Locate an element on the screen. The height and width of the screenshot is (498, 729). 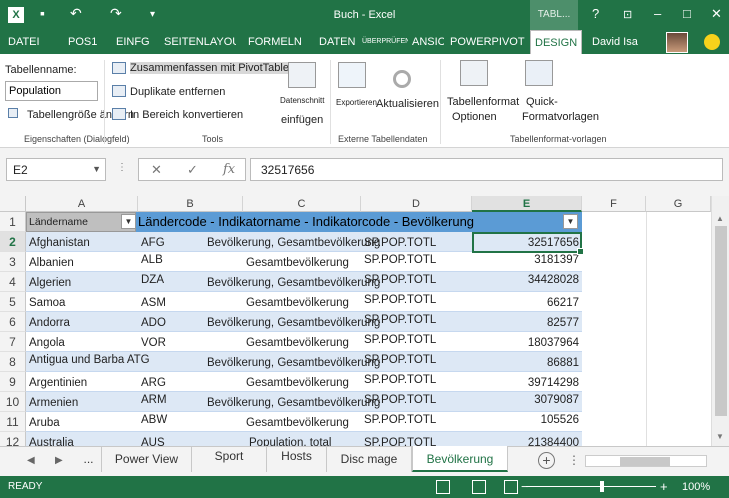
sheet-tab-bevoelkerung: Bevölkerung is located at coordinates (460, 459).